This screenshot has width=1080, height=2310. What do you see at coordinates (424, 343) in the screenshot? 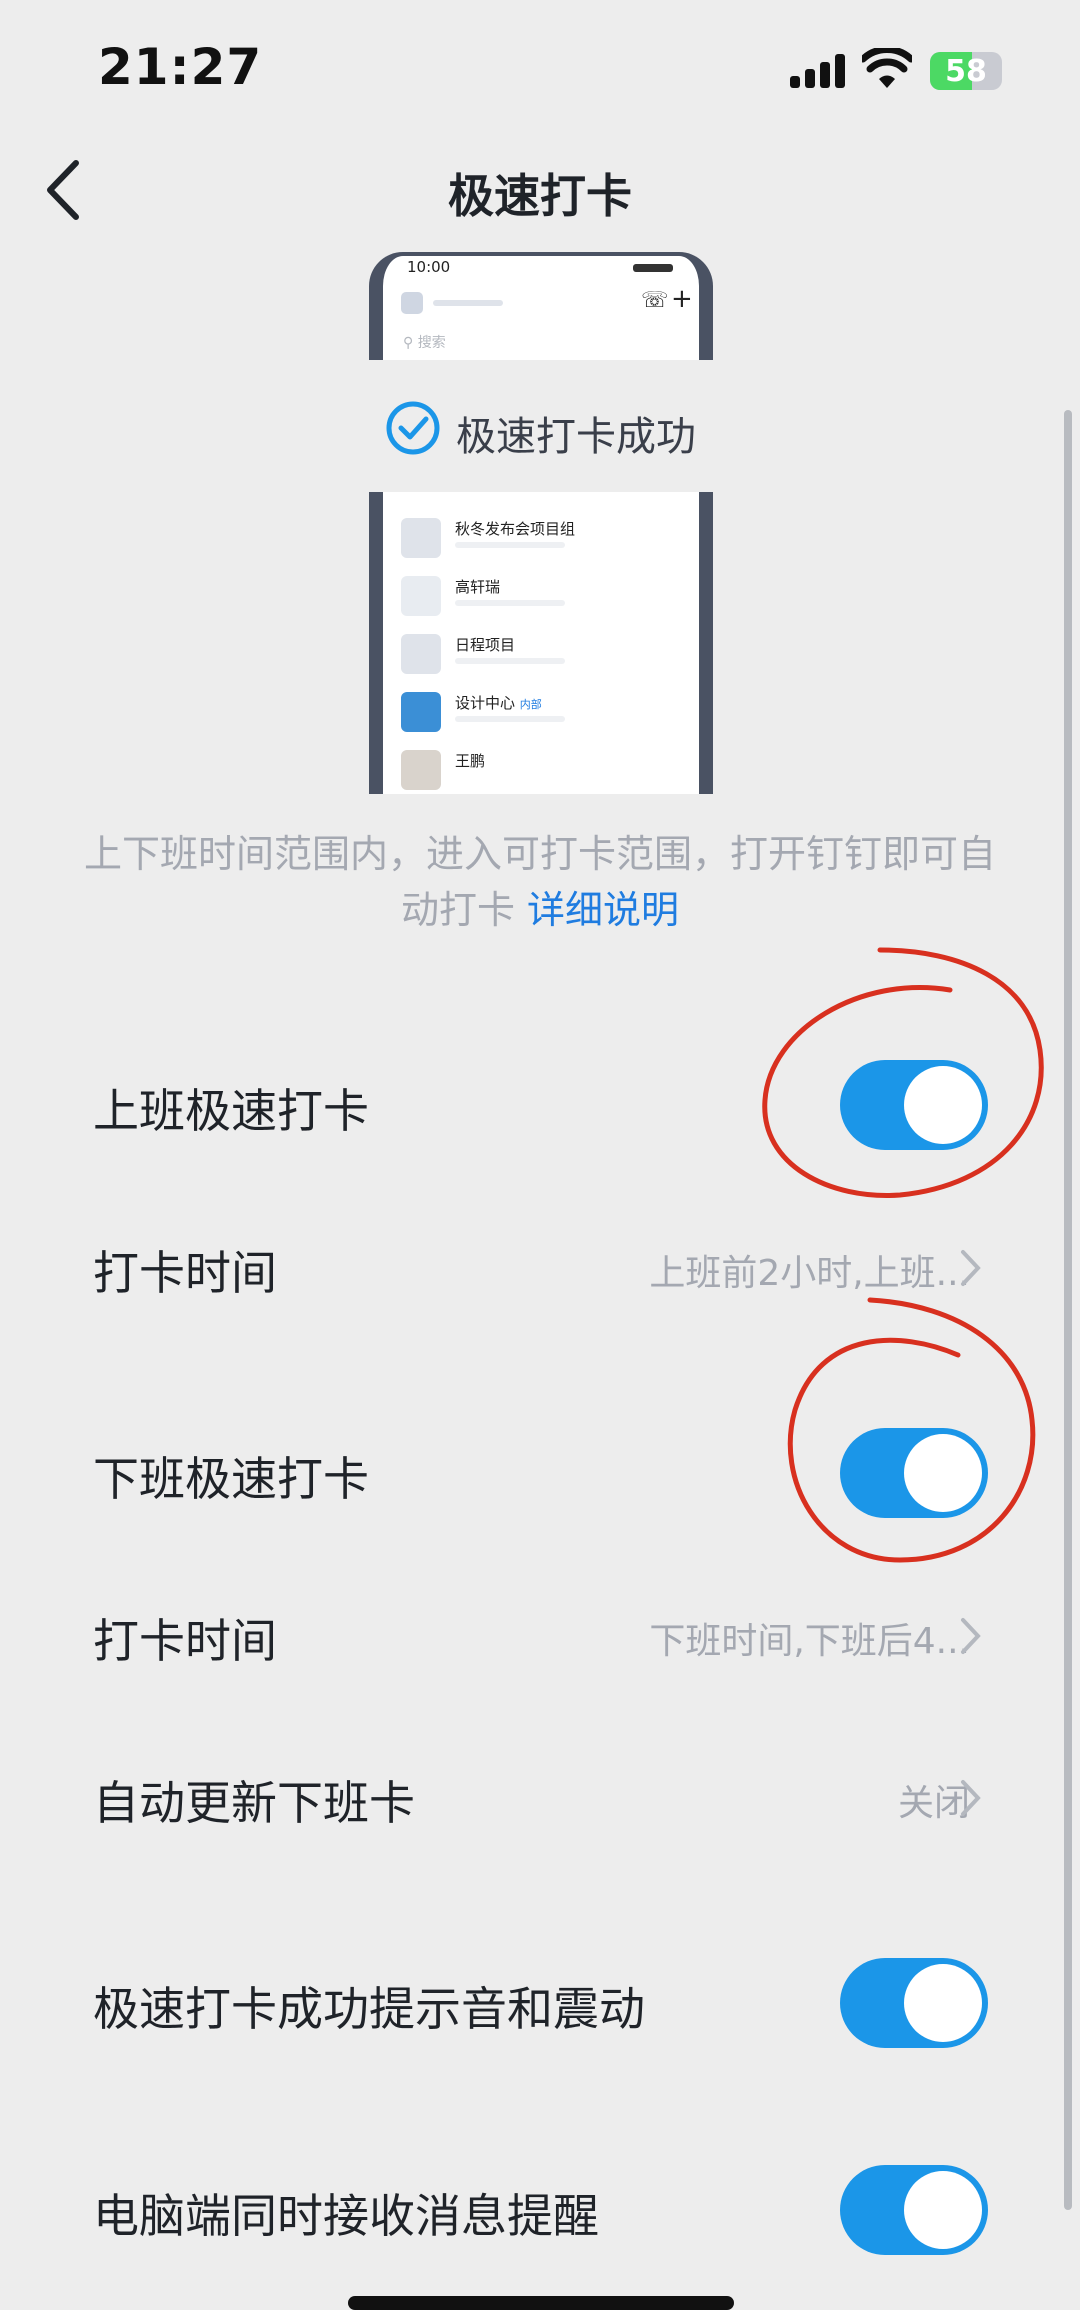
I see `preview-search: ⚲ 搜索` at bounding box center [424, 343].